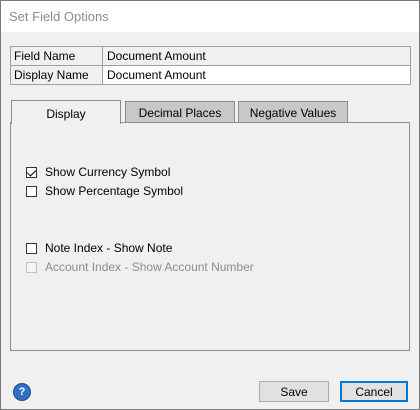  Describe the element at coordinates (59, 16) in the screenshot. I see `window-title: Set Field Options` at that location.